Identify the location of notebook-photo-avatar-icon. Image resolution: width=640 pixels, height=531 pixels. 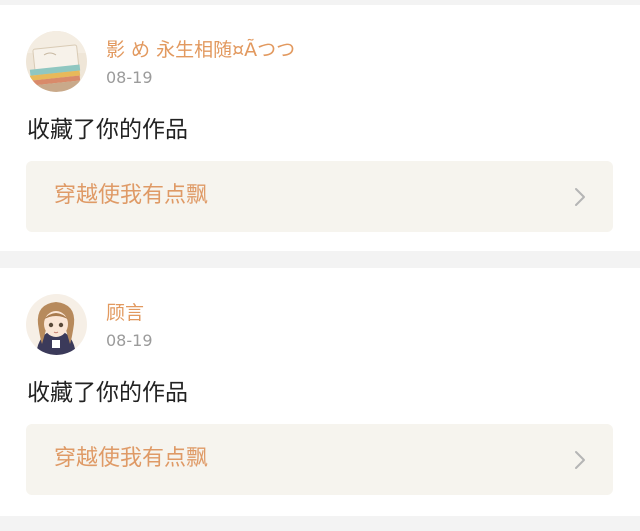
(56, 61).